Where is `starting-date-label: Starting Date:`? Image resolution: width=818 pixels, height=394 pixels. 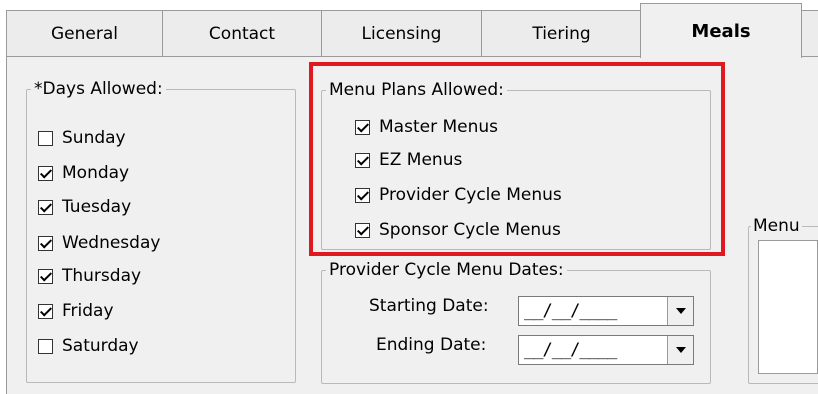 starting-date-label: Starting Date: is located at coordinates (429, 306).